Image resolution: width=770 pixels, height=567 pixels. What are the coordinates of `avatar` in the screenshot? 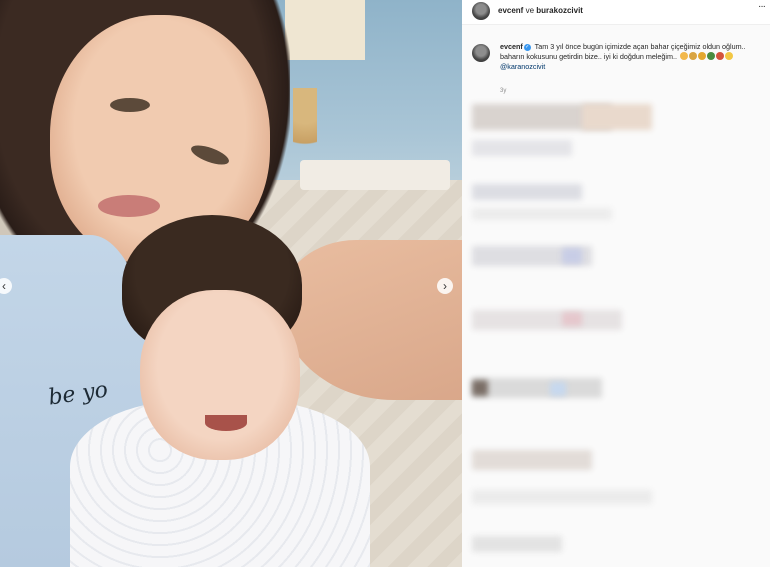 It's located at (481, 11).